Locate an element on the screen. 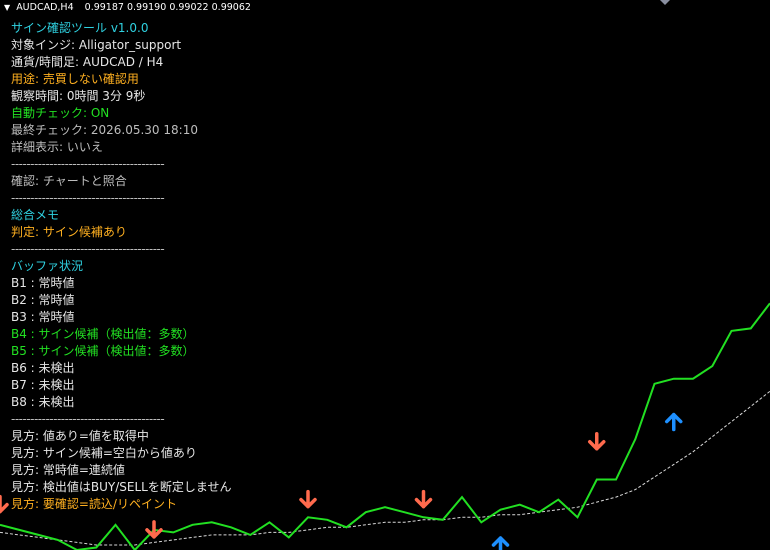 The height and width of the screenshot is (550, 770). memo-heading: 総合メモ is located at coordinates (35, 215).